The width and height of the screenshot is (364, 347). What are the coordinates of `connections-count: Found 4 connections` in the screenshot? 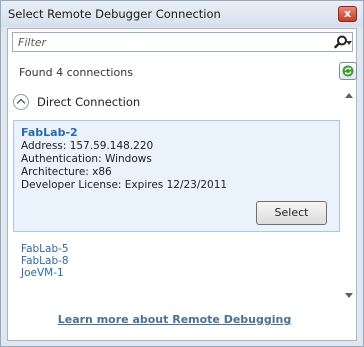 It's located at (76, 72).